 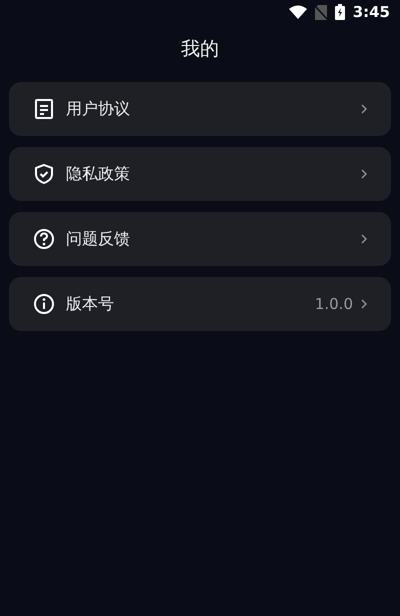 I want to click on battery-icon, so click(x=339, y=12).